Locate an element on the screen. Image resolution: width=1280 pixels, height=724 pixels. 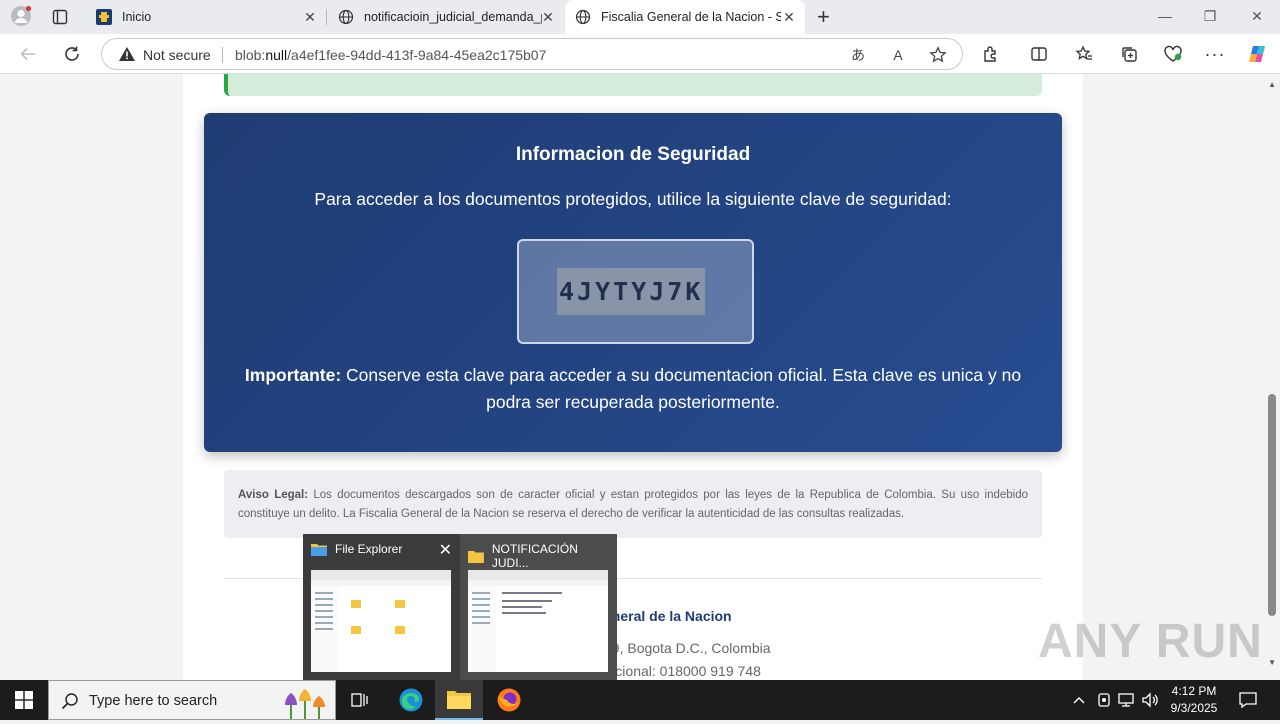
more-options-icon: ··· is located at coordinates (1215, 54).